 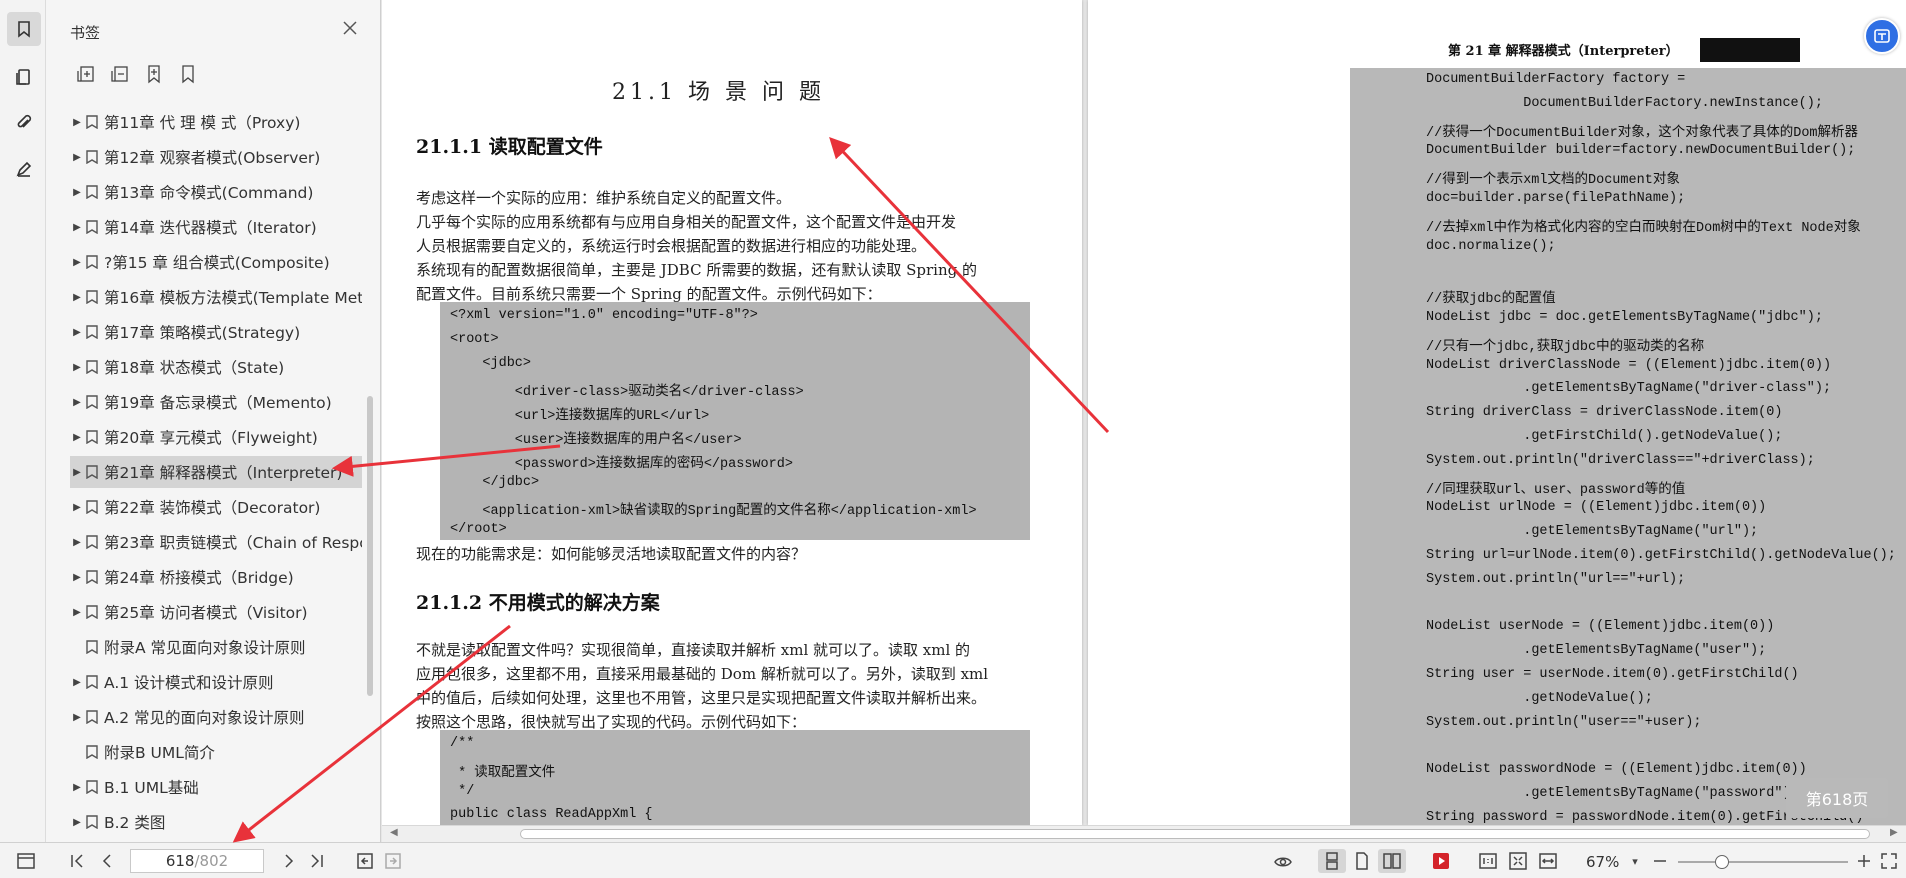 I want to click on play-slideshow-button, so click(x=1441, y=861).